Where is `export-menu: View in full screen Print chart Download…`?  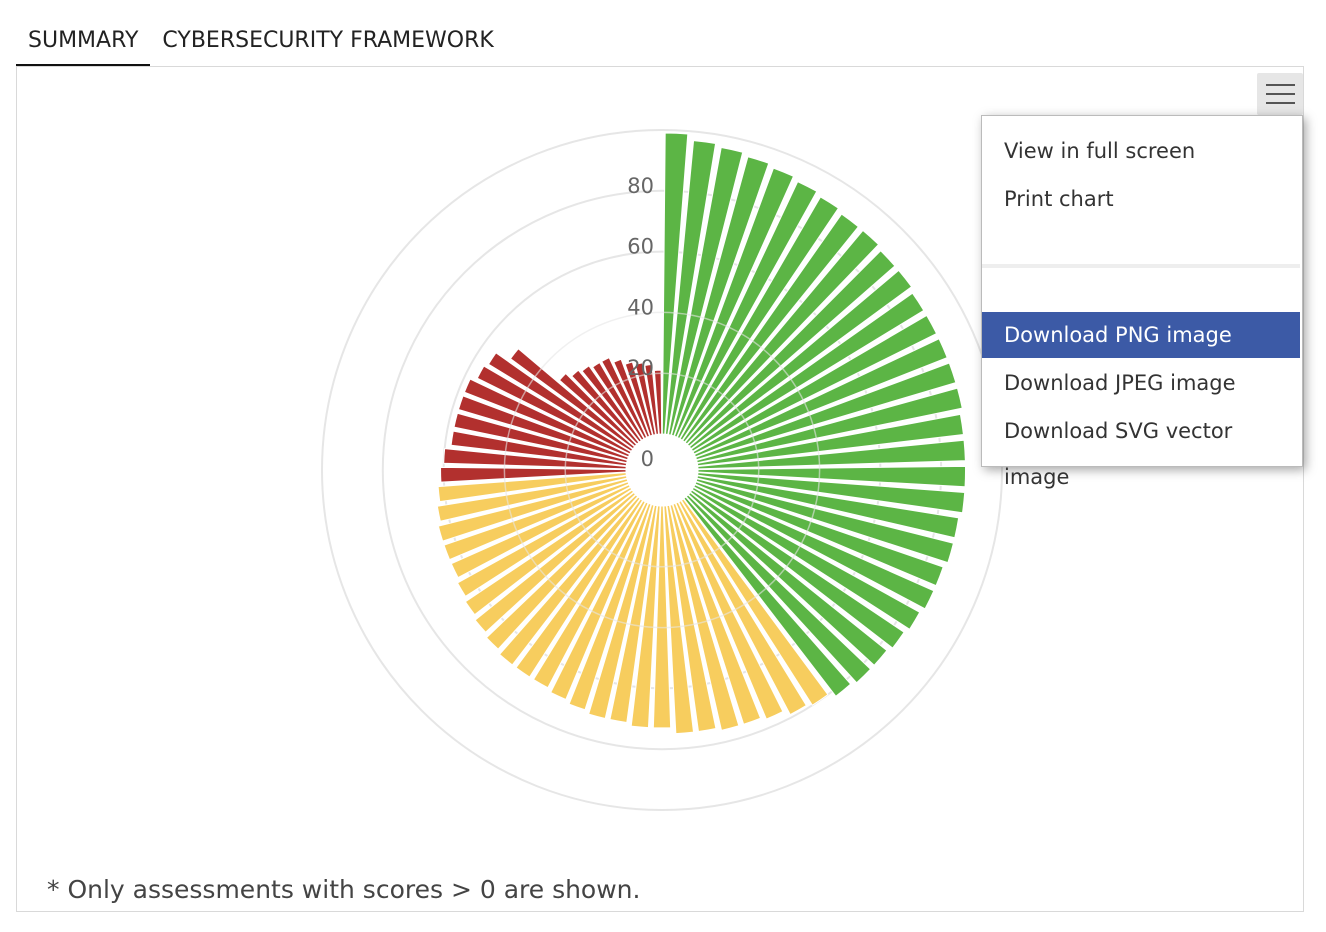
export-menu: View in full screen Print chart Download… is located at coordinates (1142, 302).